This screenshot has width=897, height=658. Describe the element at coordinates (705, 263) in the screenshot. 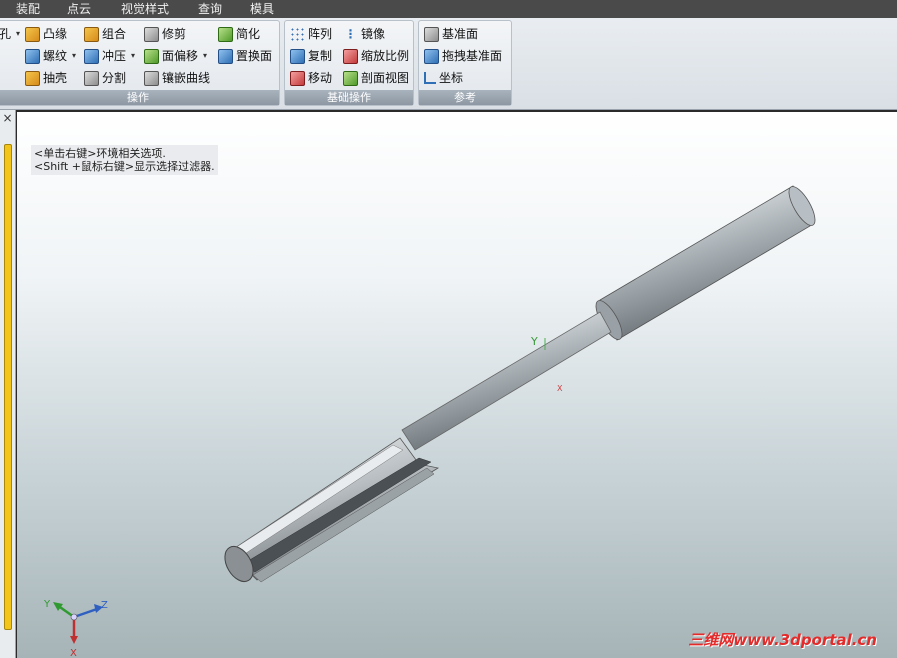

I see `reamer-shank` at that location.